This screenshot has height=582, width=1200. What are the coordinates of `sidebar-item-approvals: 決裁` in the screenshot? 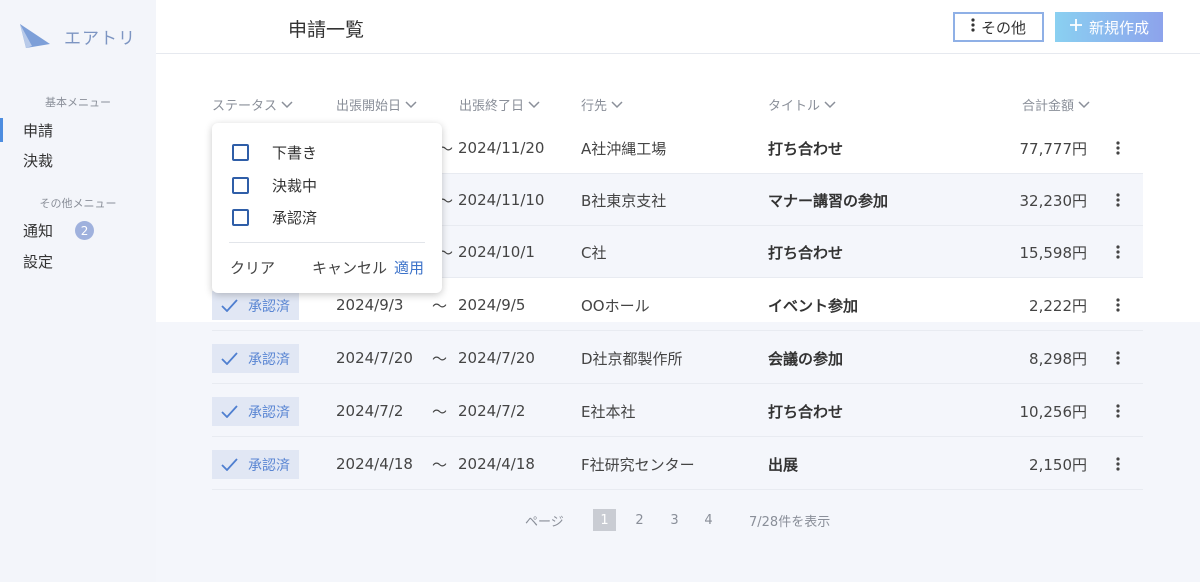 It's located at (38, 160).